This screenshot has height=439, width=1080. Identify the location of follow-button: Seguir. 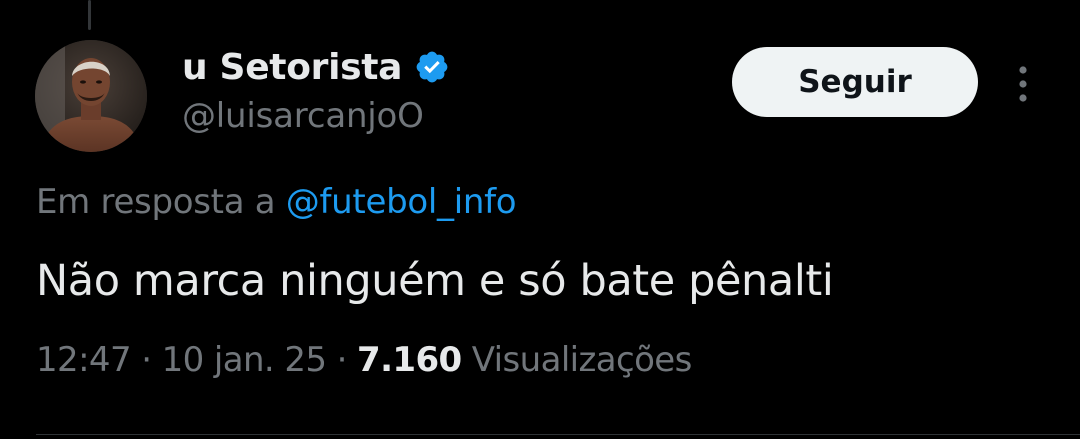
(855, 82).